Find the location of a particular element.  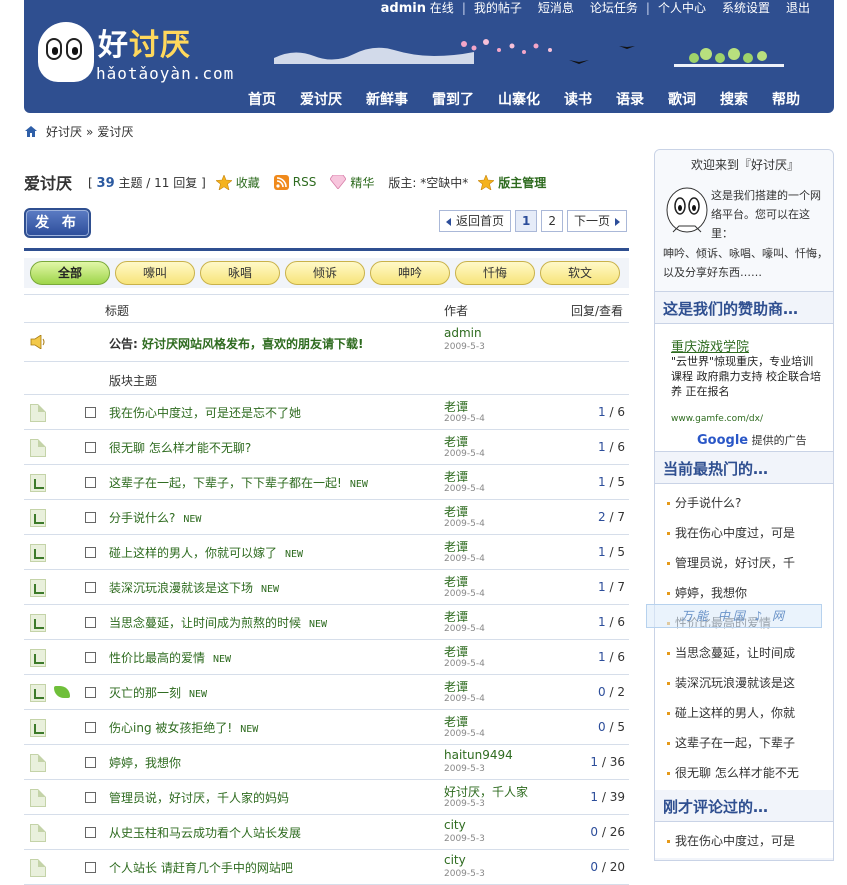

nav-fresh: 新鲜事 is located at coordinates (387, 100).